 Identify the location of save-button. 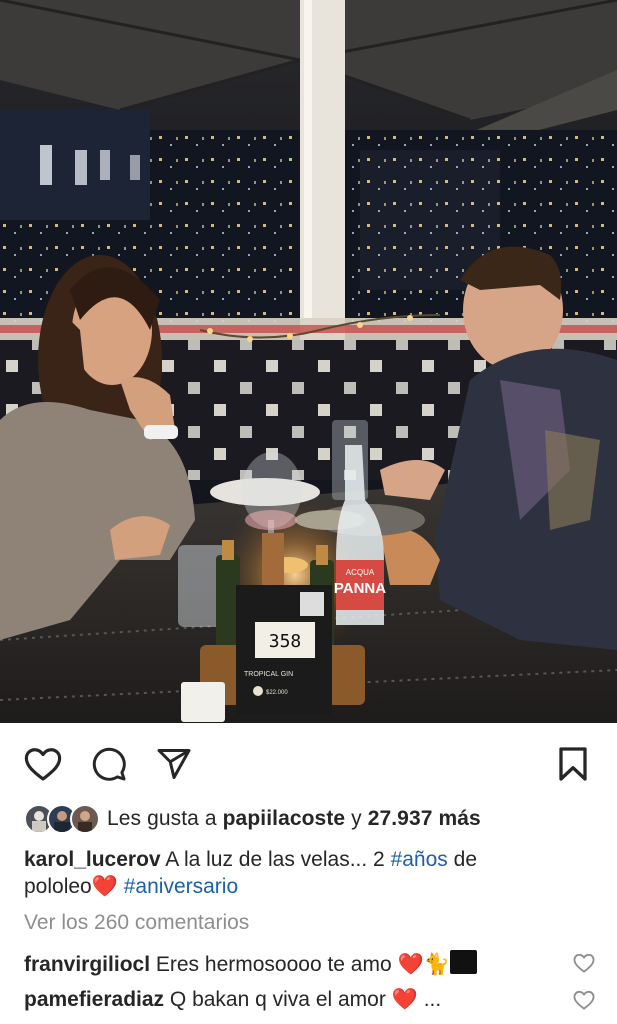
(573, 764).